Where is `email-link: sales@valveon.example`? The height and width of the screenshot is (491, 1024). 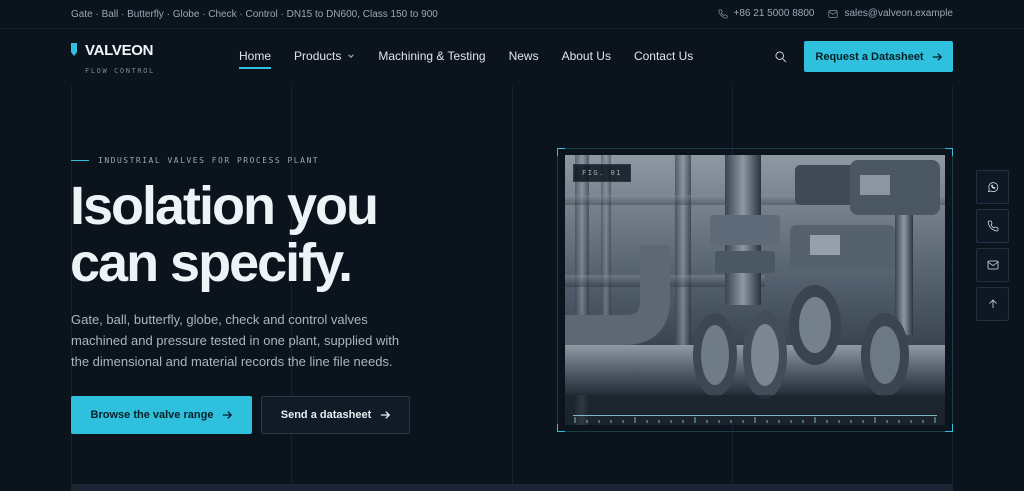
email-link: sales@valveon.example is located at coordinates (890, 13).